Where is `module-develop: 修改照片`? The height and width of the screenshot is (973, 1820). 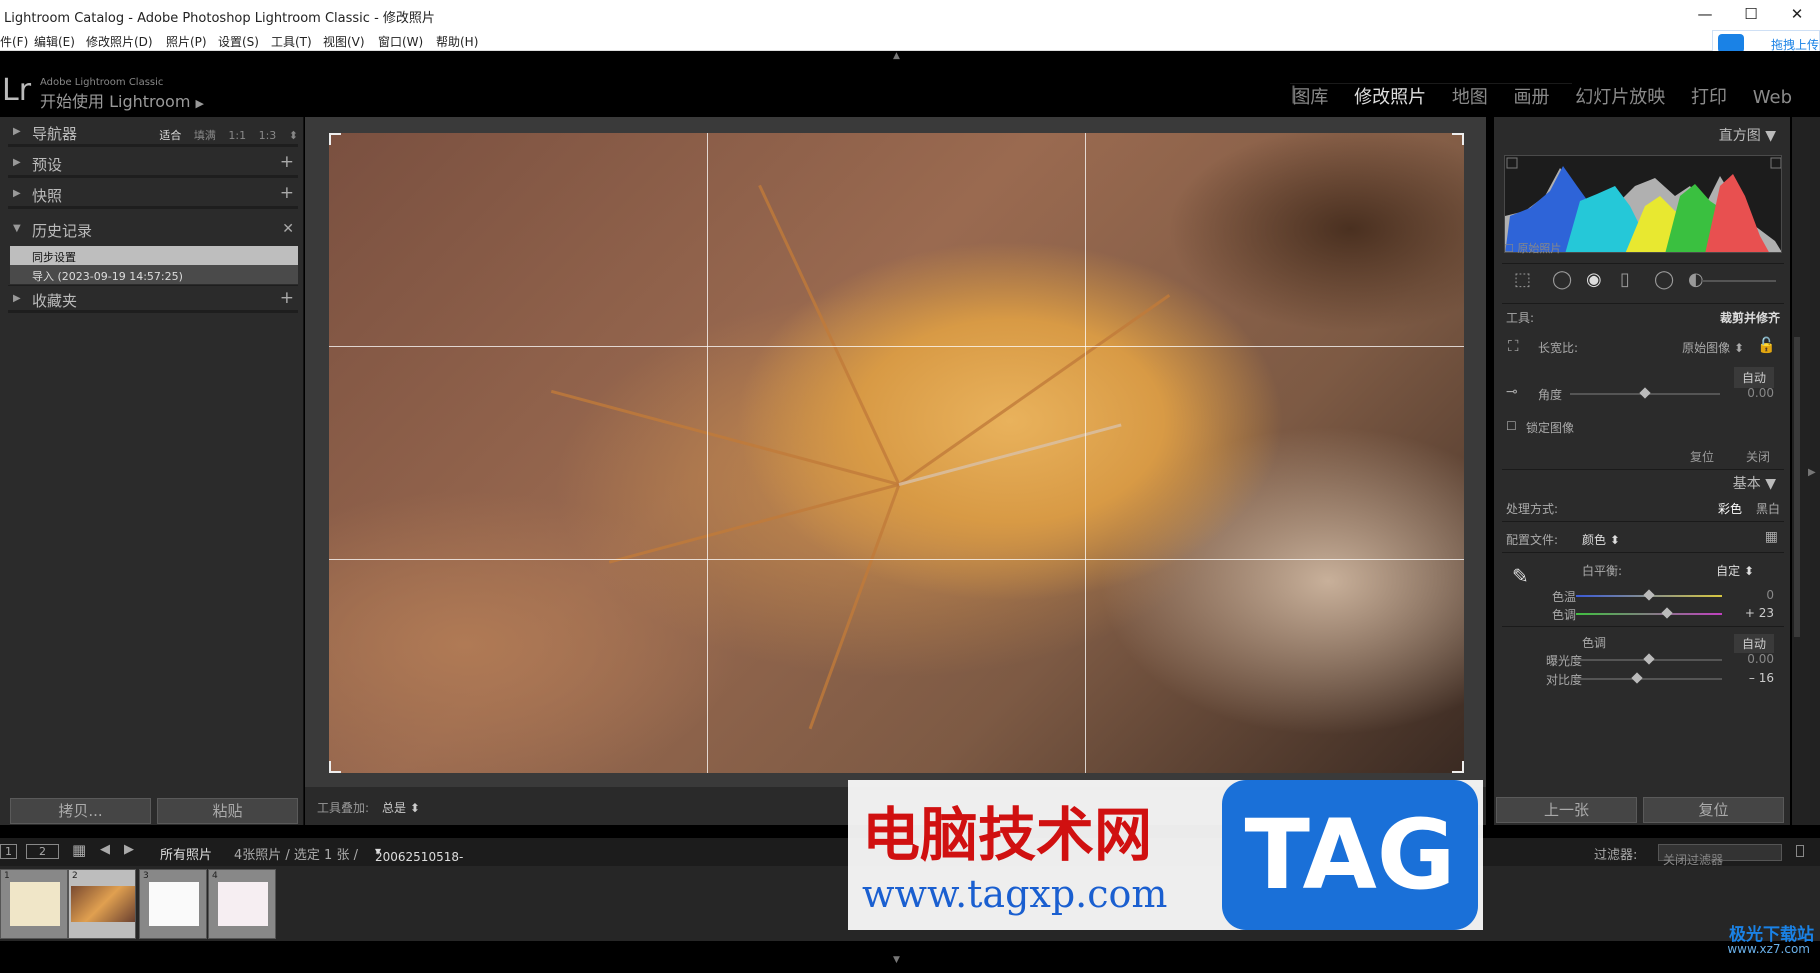 module-develop: 修改照片 is located at coordinates (1390, 97).